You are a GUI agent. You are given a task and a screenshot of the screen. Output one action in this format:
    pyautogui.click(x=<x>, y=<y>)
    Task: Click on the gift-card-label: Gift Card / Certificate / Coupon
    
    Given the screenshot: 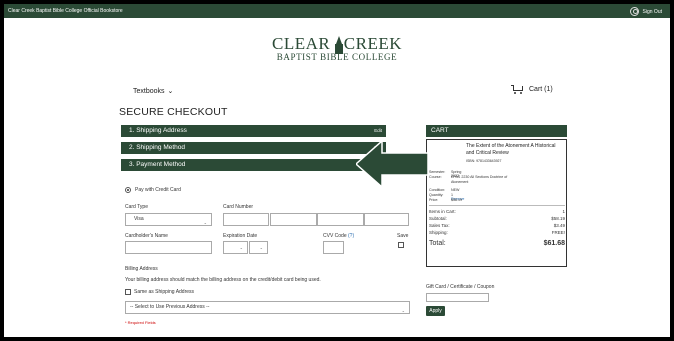 What is the action you would take?
    pyautogui.click(x=460, y=287)
    